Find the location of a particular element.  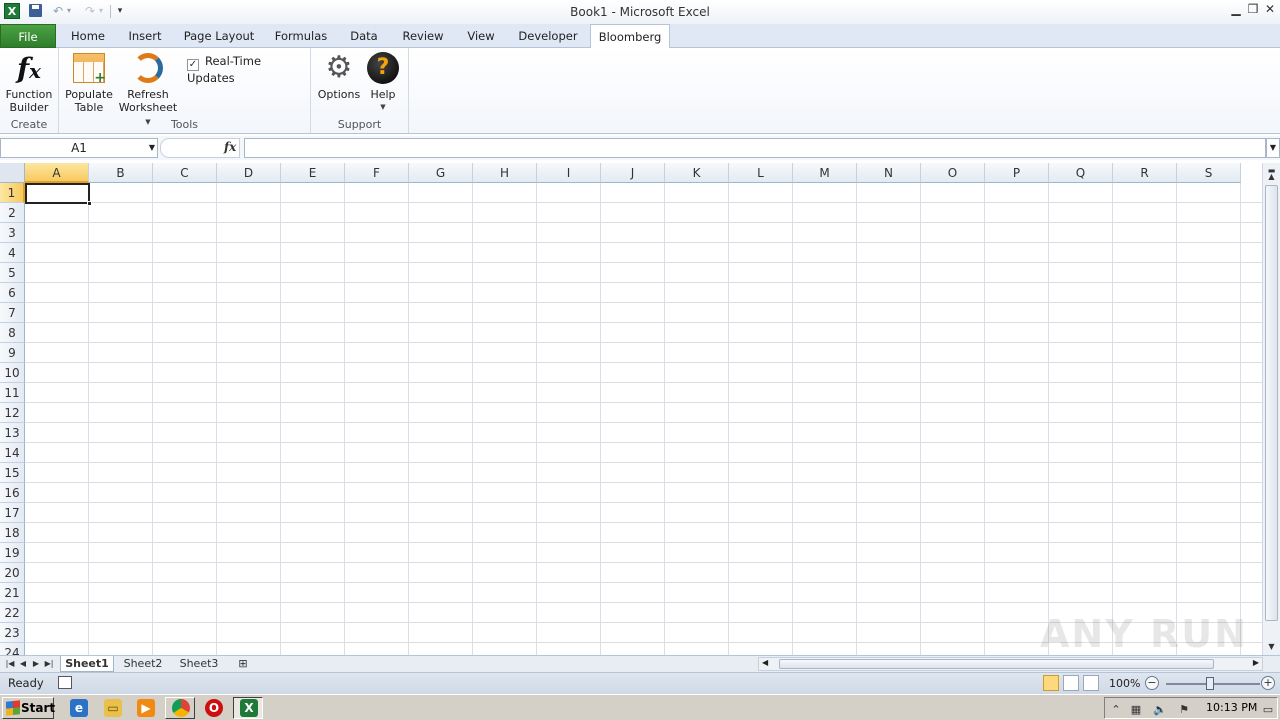

ie-icon: e is located at coordinates (79, 708).